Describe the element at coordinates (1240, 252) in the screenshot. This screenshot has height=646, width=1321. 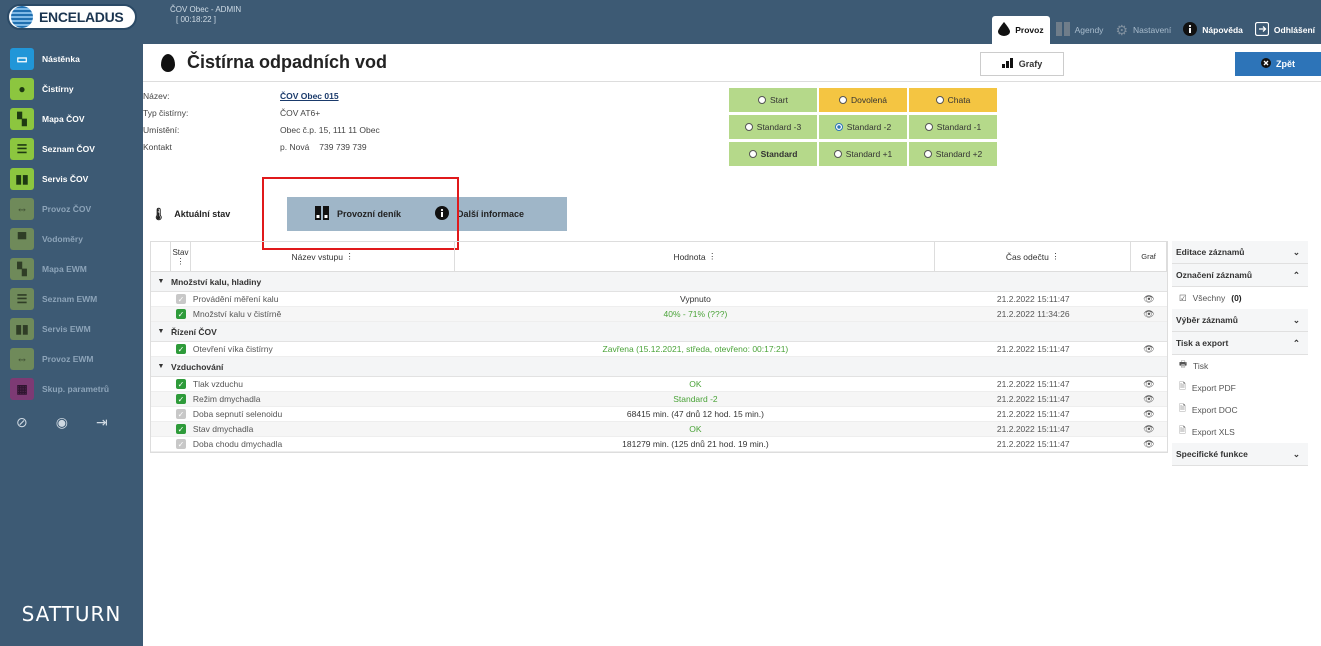
I see `section-editace: Editace záznamů ⌄` at that location.